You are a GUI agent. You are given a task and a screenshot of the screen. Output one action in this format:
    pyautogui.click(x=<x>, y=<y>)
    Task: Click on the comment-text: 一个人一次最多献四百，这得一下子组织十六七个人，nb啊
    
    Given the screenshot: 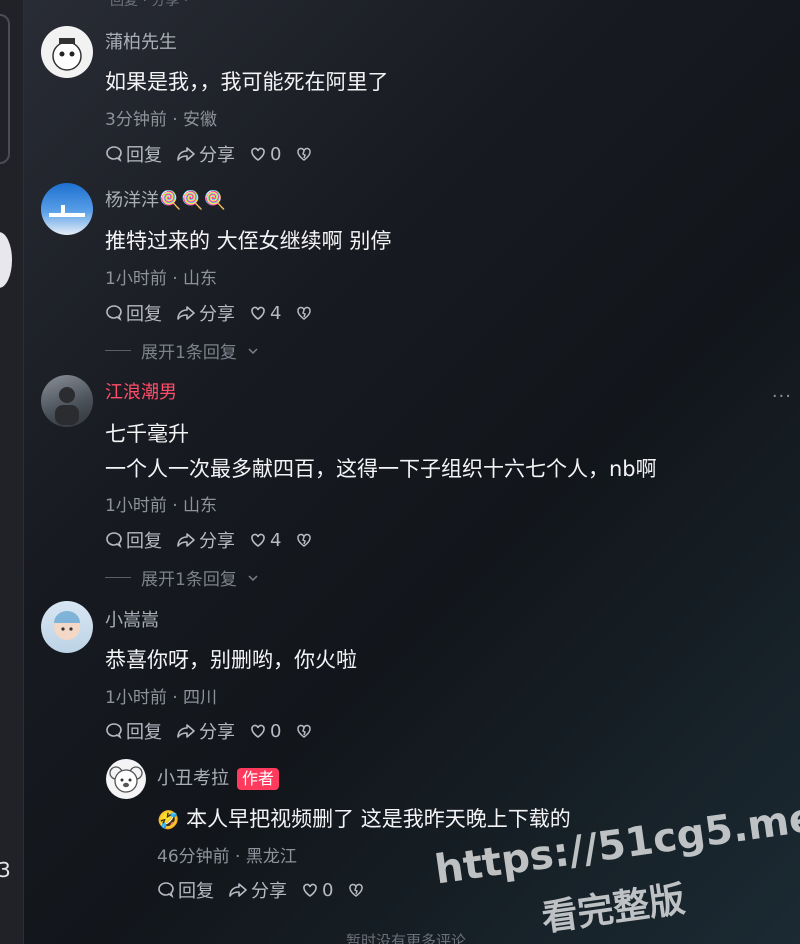 What is the action you would take?
    pyautogui.click(x=381, y=469)
    